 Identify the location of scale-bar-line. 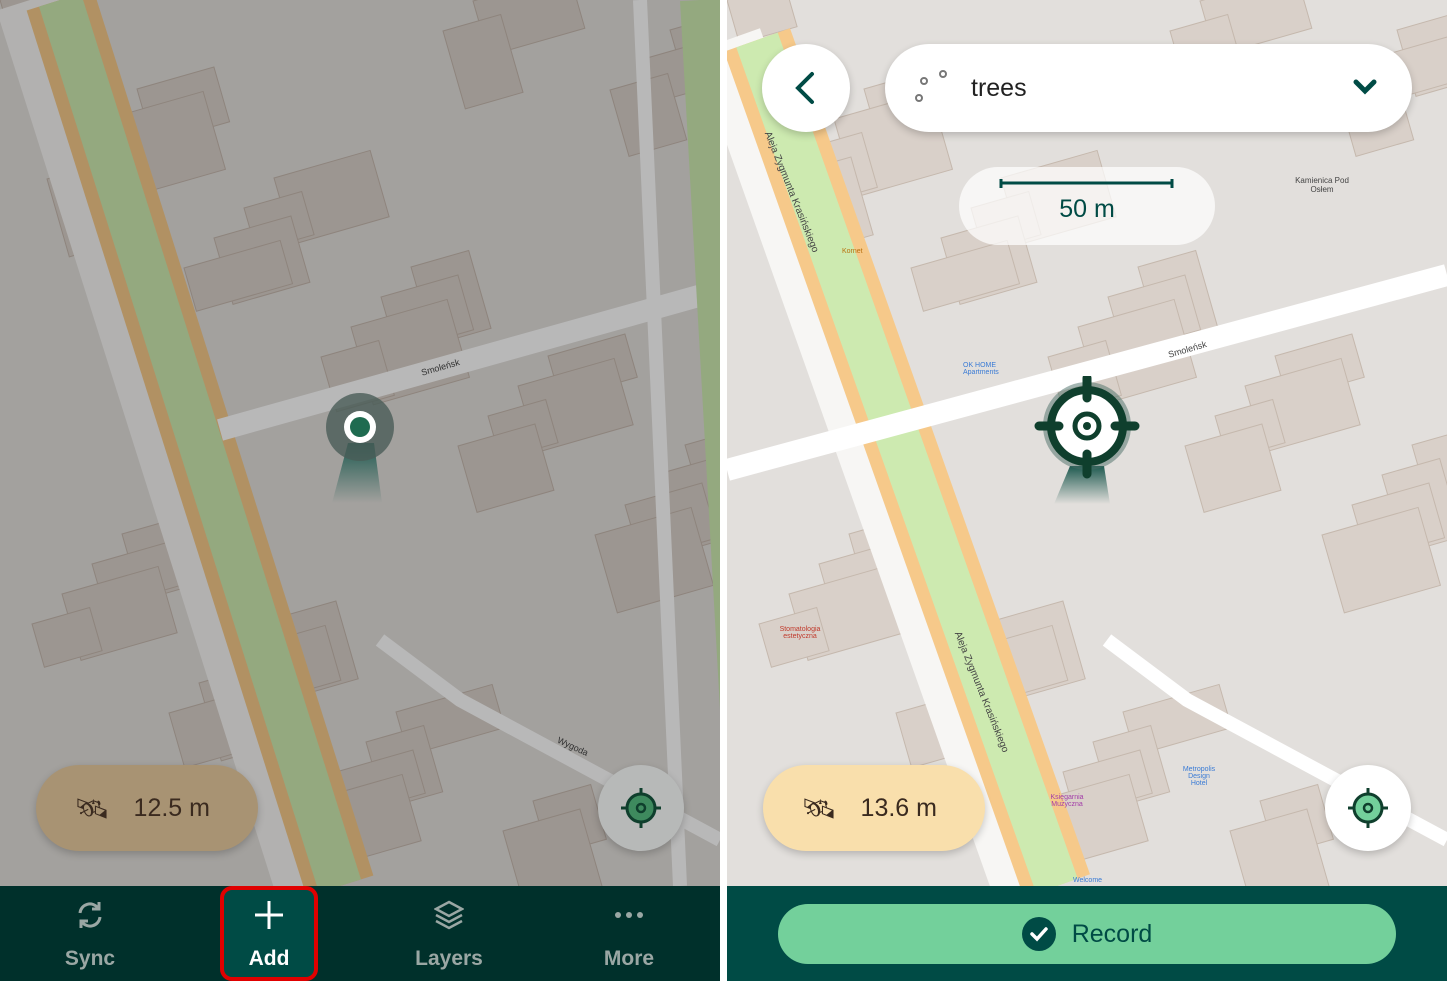
(1086, 183).